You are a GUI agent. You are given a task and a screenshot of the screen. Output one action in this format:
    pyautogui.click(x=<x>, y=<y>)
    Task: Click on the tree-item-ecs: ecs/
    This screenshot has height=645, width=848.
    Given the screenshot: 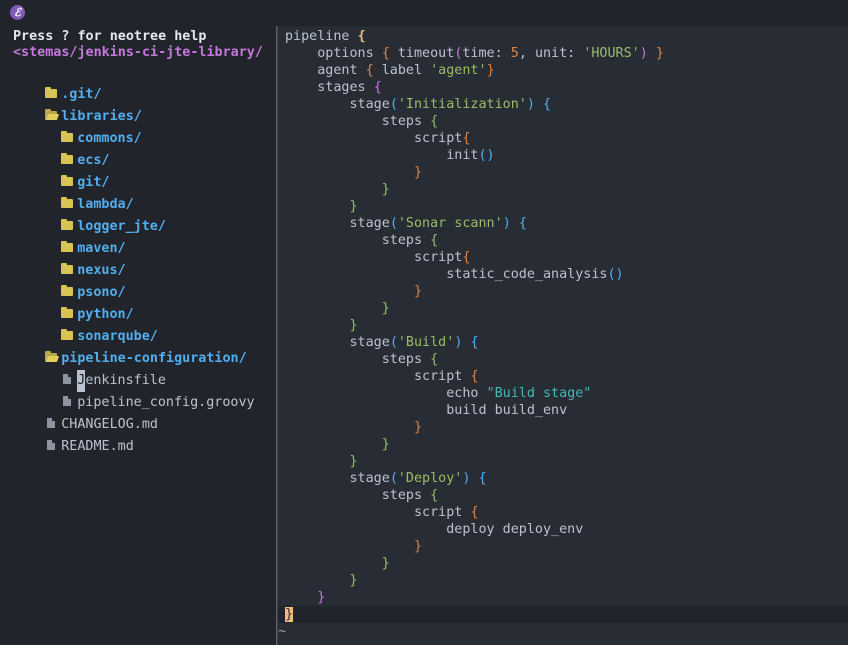 What is the action you would take?
    pyautogui.click(x=69, y=148)
    